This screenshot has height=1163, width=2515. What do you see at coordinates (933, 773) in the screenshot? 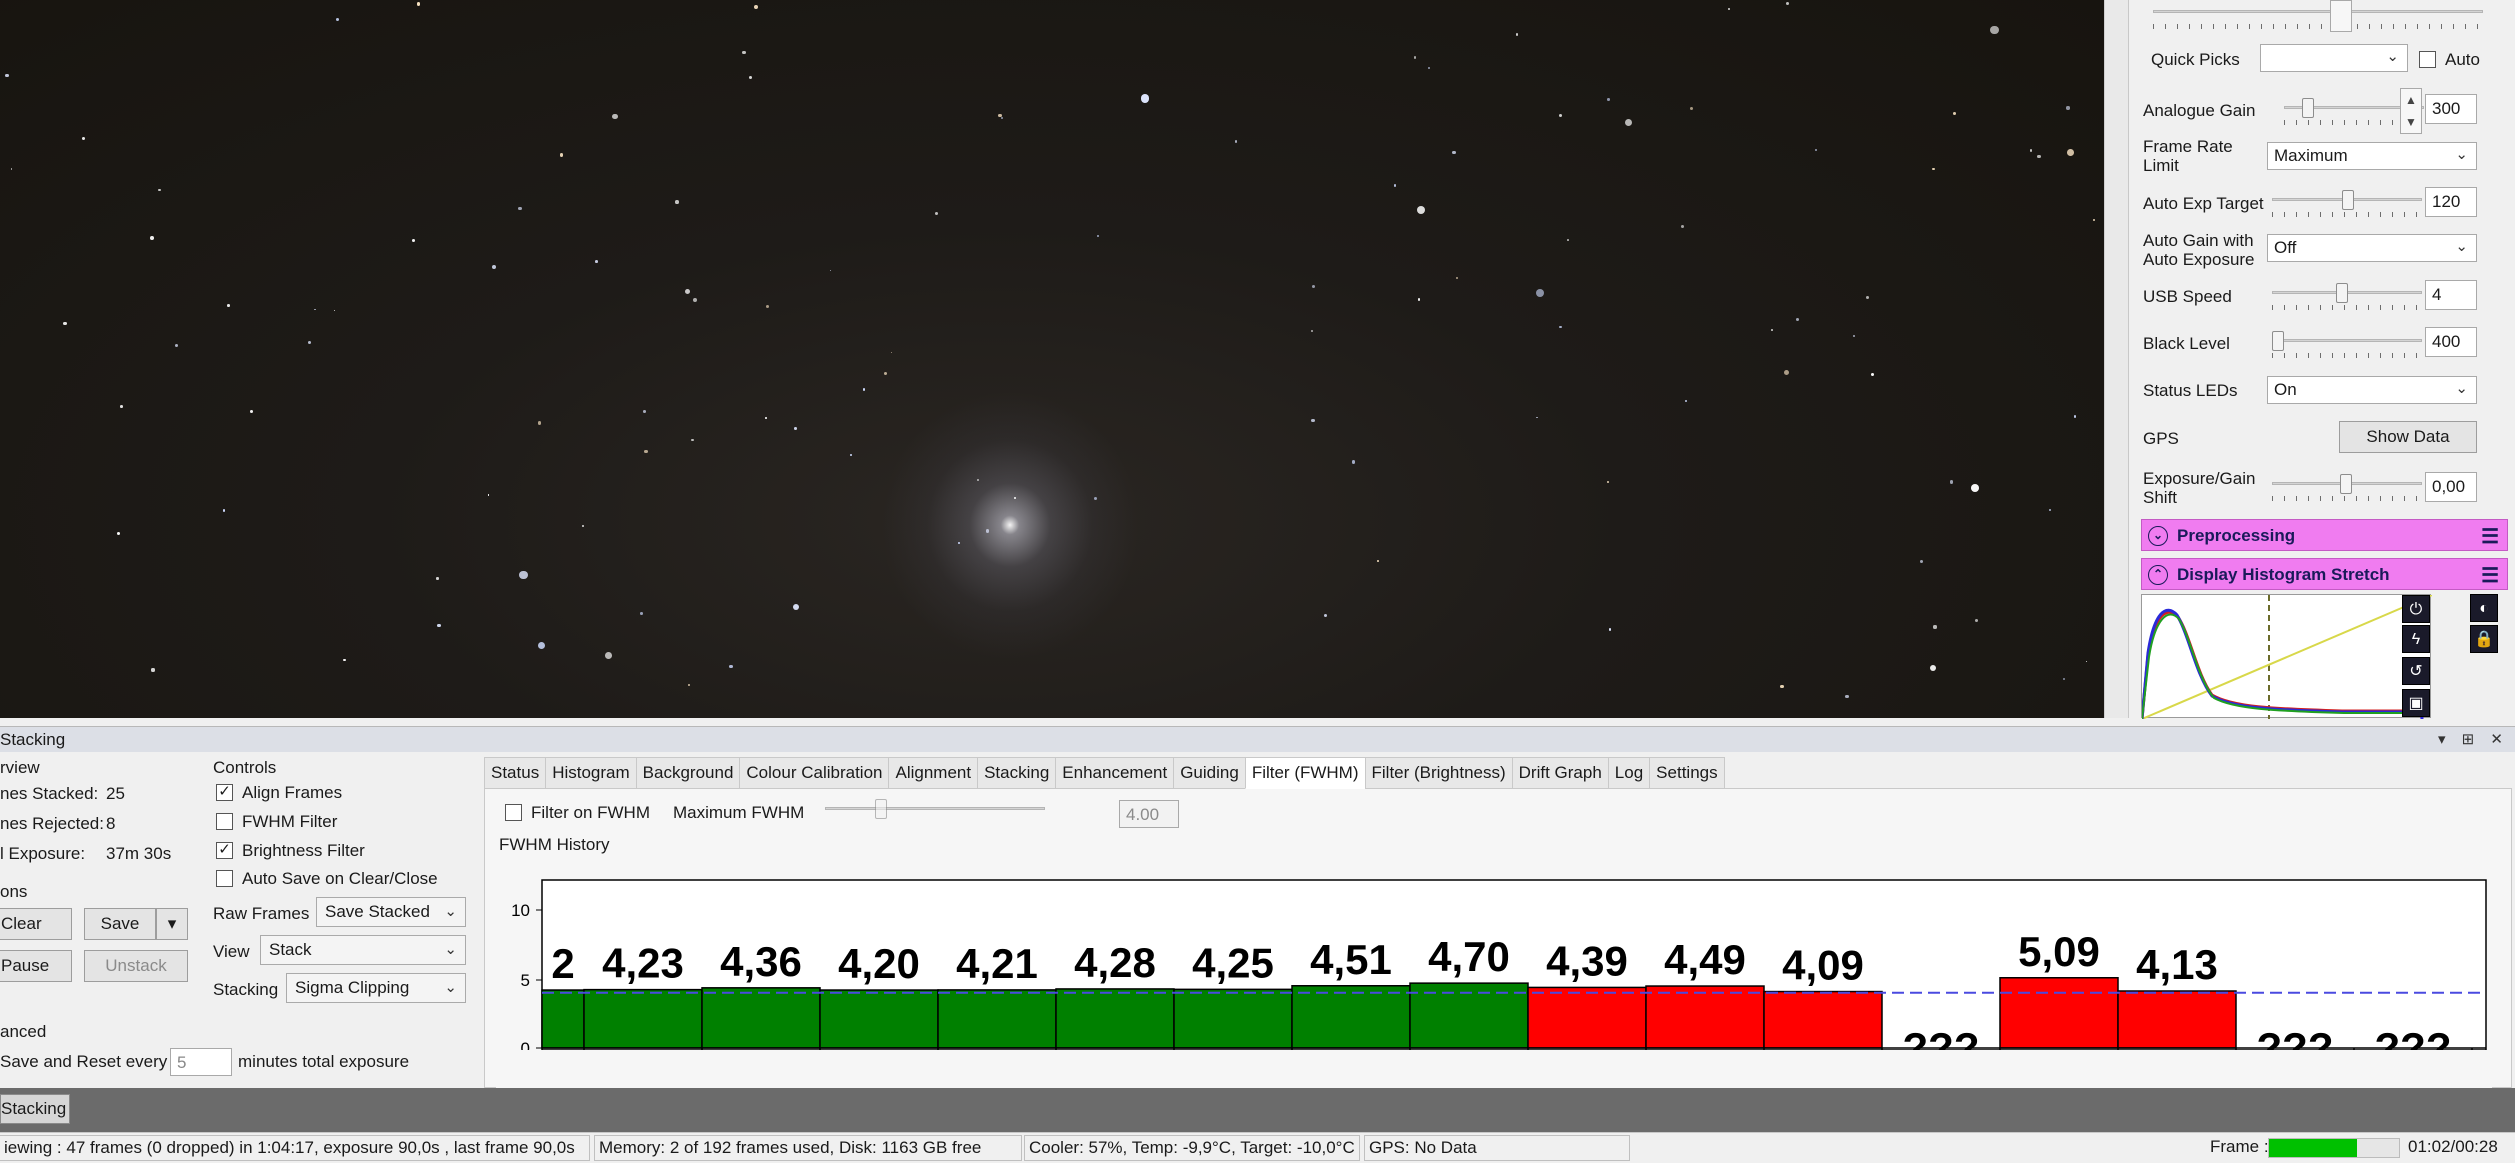
I see `tab-alignment: Alignment` at bounding box center [933, 773].